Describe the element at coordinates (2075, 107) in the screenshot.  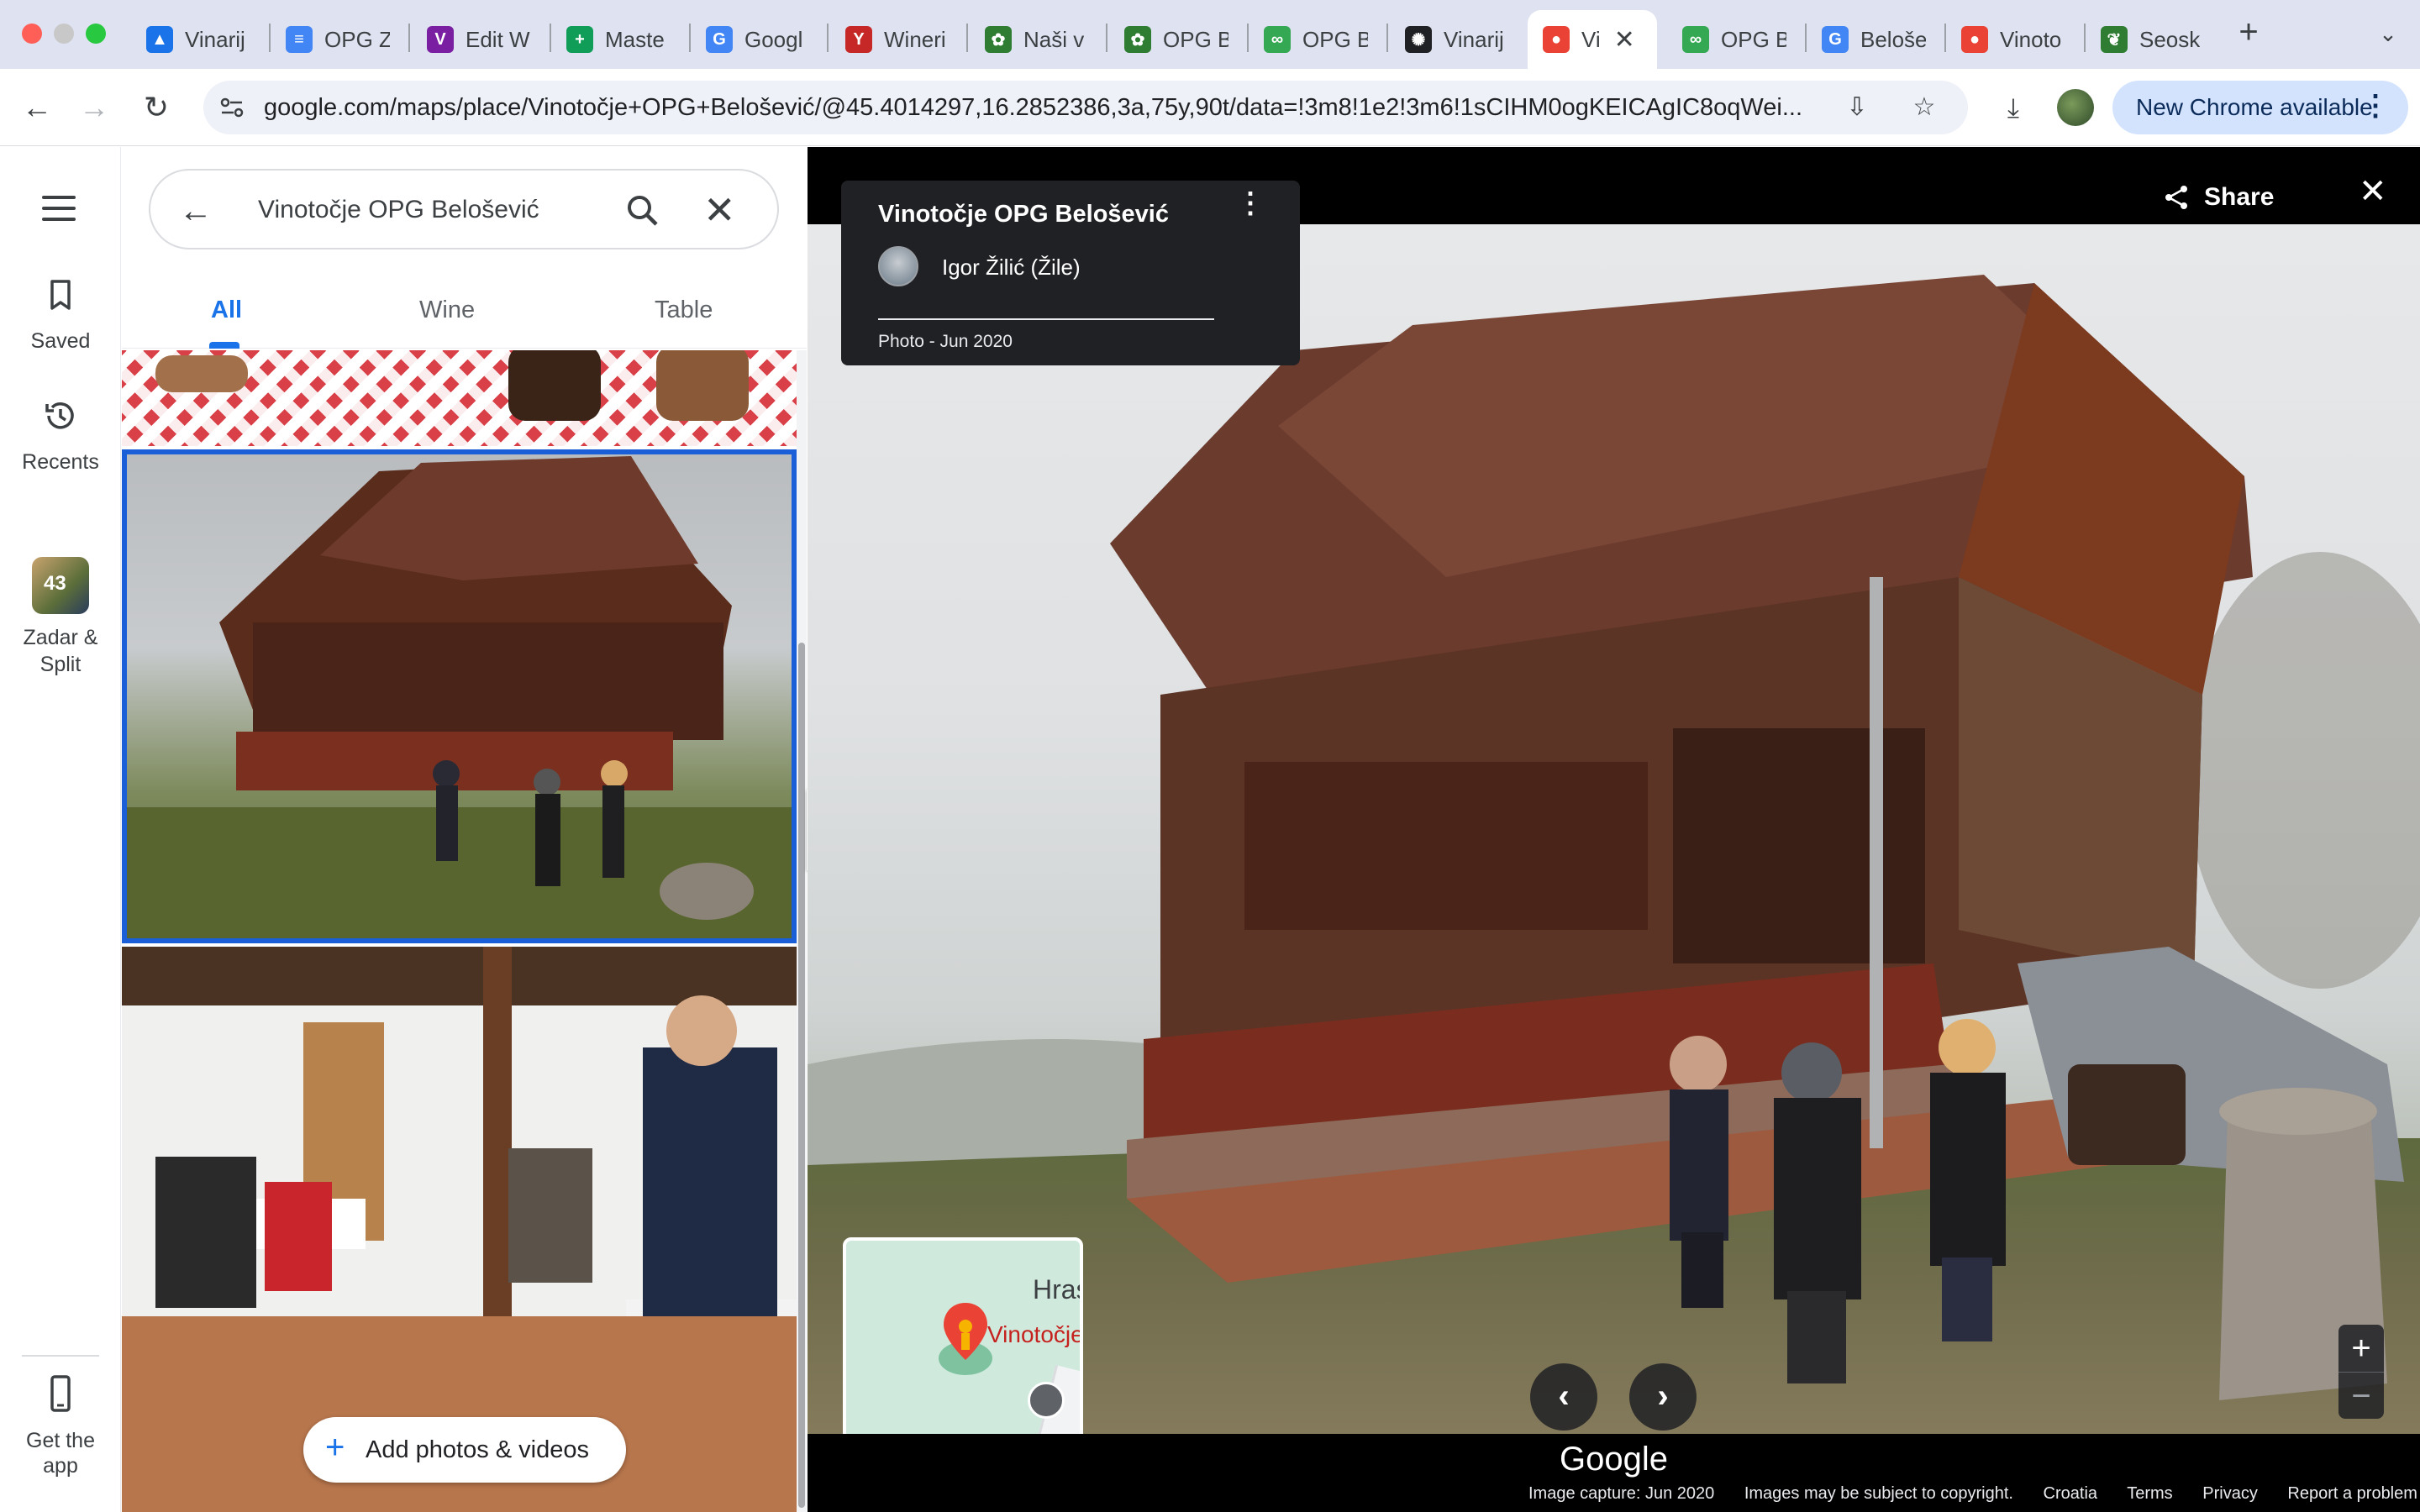
I see `profile-avatar` at that location.